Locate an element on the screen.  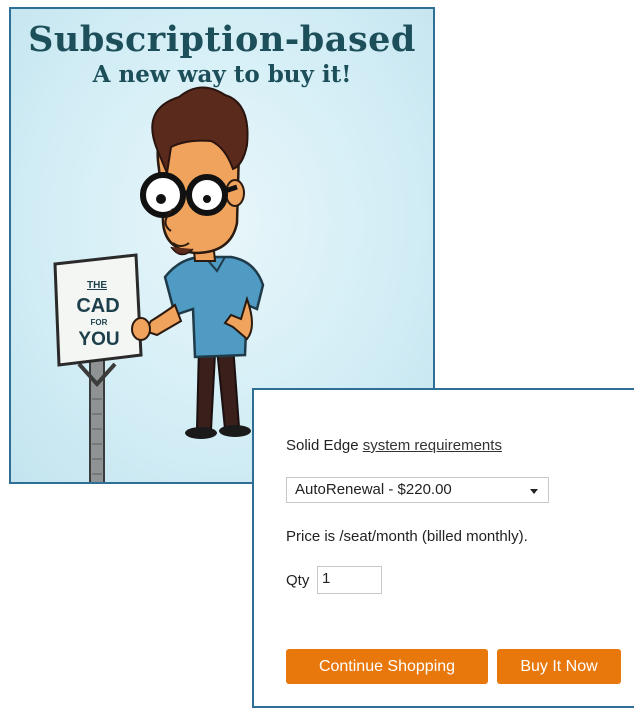
sign-text-cad: CAD is located at coordinates (97, 306).